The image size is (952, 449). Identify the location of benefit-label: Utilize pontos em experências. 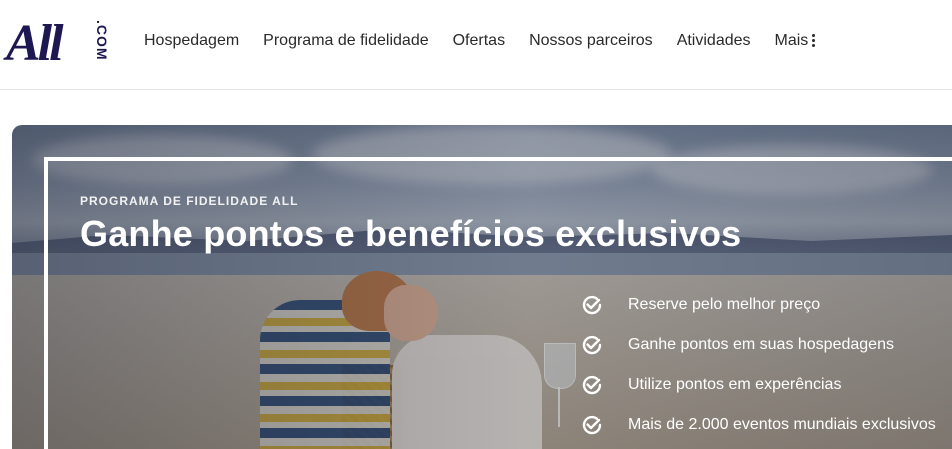
(735, 384).